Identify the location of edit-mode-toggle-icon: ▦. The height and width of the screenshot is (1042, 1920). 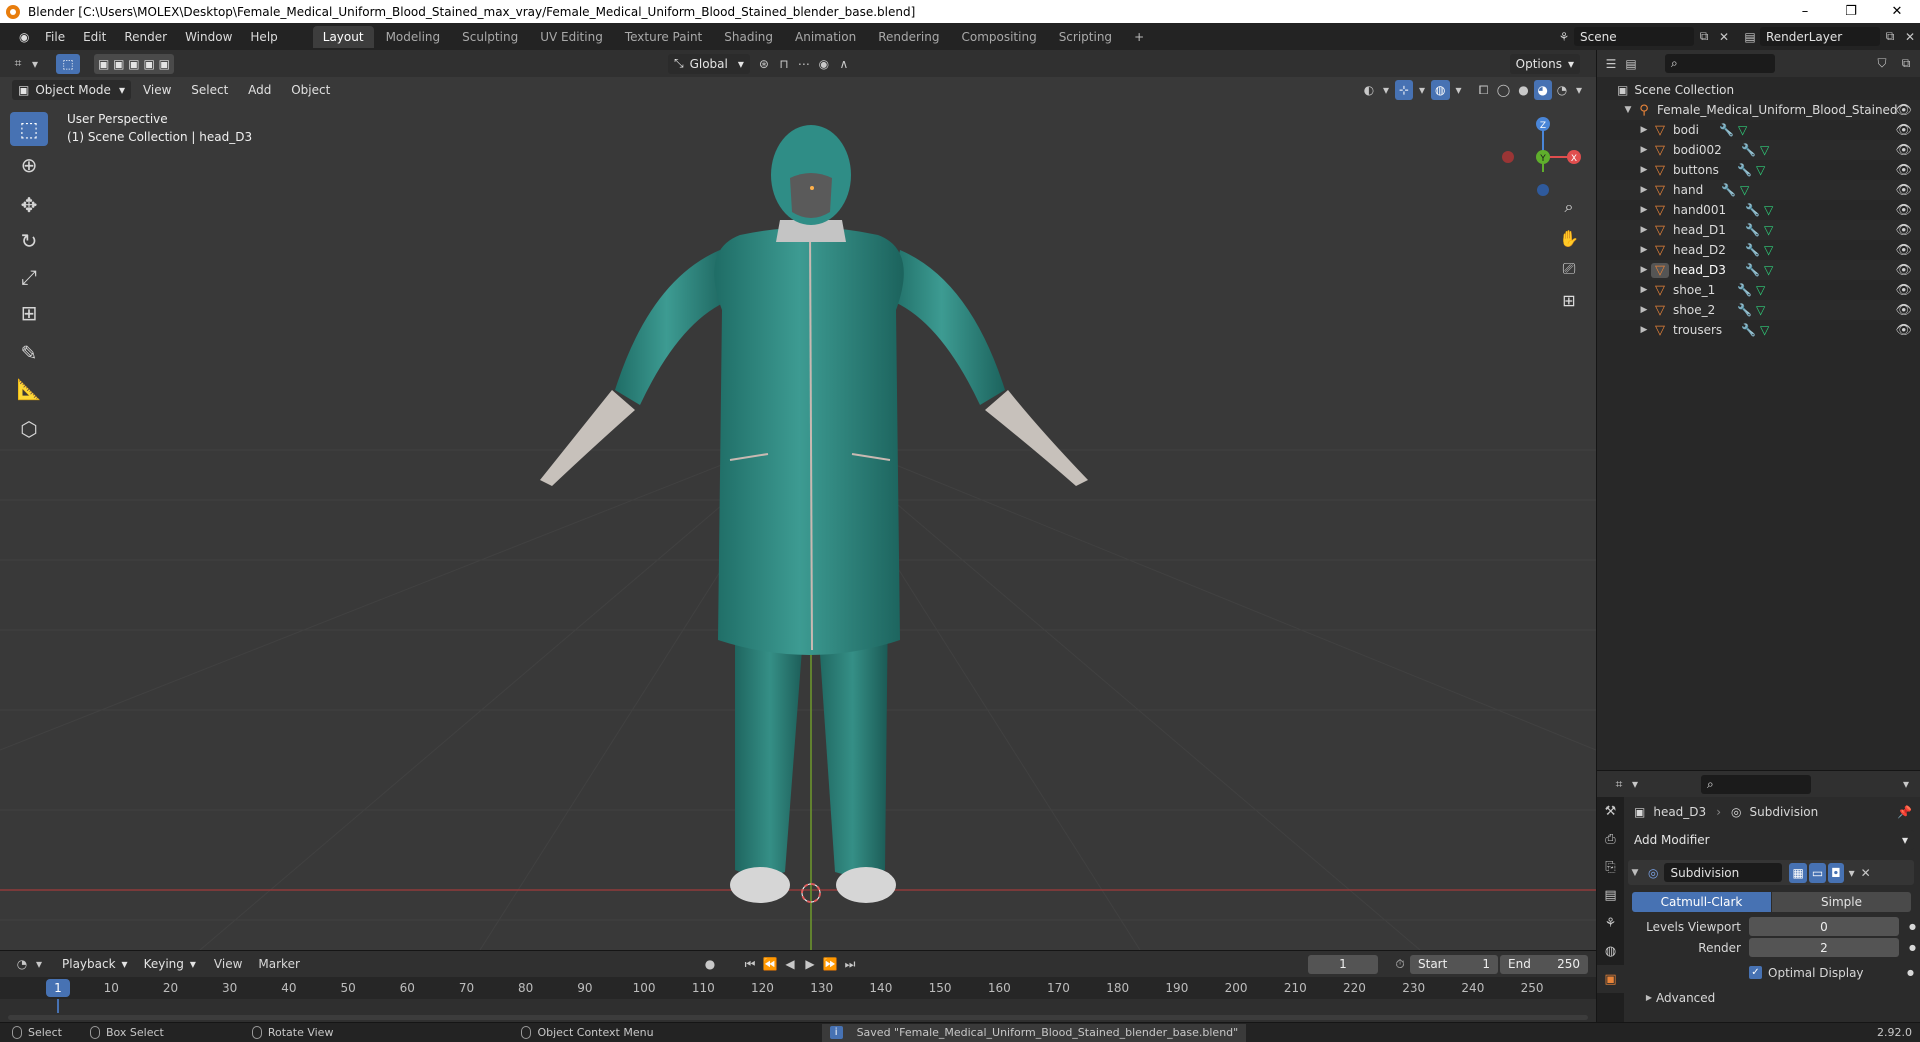
(1798, 872).